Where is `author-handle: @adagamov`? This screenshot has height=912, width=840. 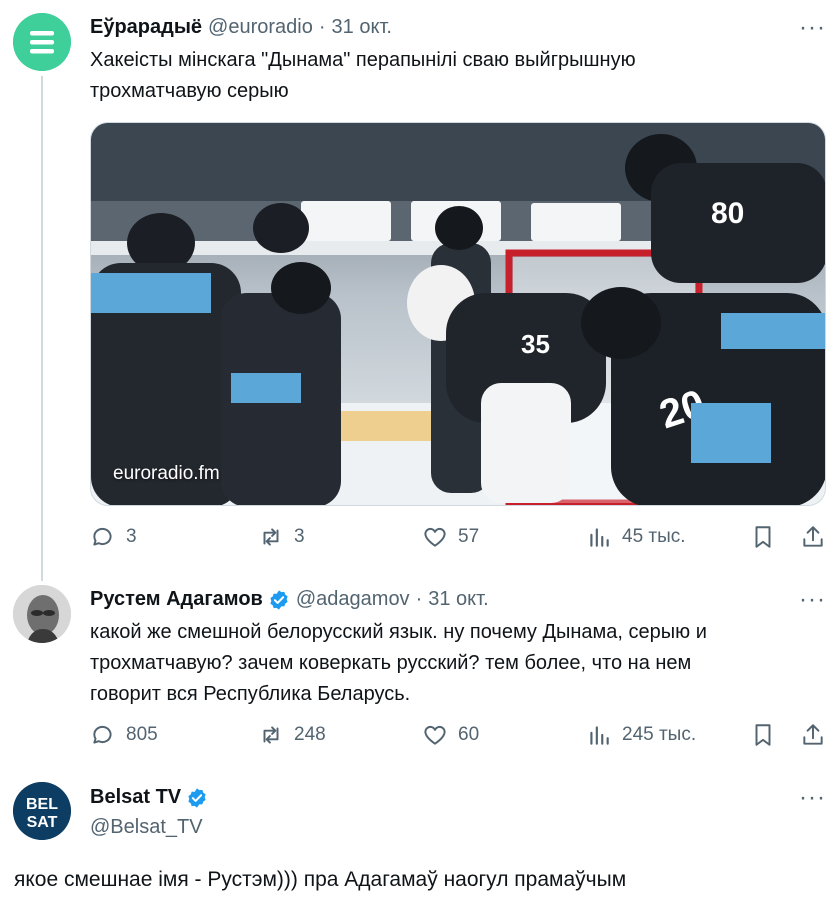
author-handle: @adagamov is located at coordinates (353, 599).